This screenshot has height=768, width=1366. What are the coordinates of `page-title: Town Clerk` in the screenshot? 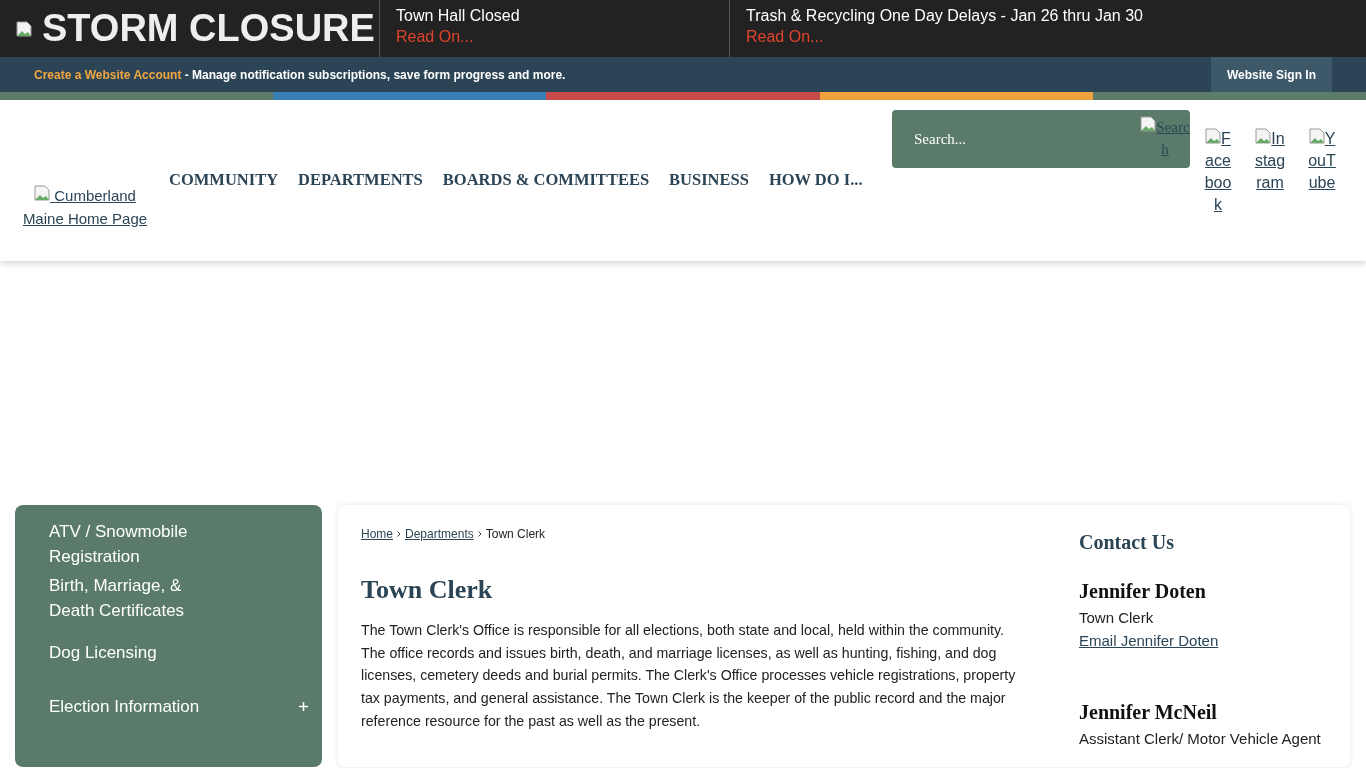 It's located at (427, 590).